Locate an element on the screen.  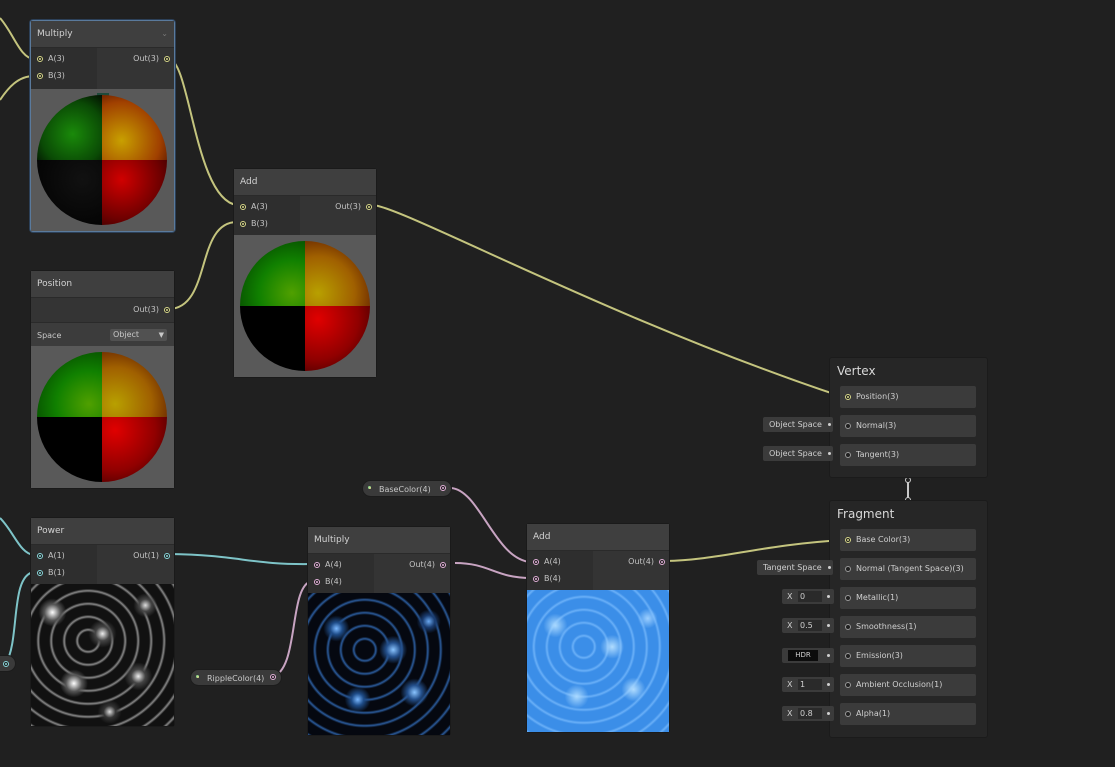
fragment-title: Fragment is located at coordinates (866, 514).